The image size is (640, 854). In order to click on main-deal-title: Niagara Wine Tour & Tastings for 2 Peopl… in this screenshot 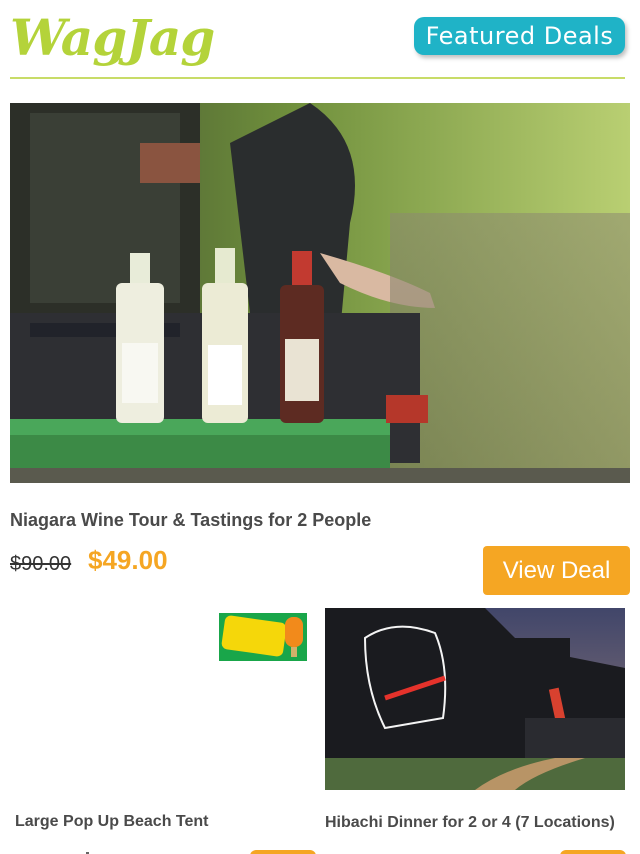, I will do `click(190, 520)`.